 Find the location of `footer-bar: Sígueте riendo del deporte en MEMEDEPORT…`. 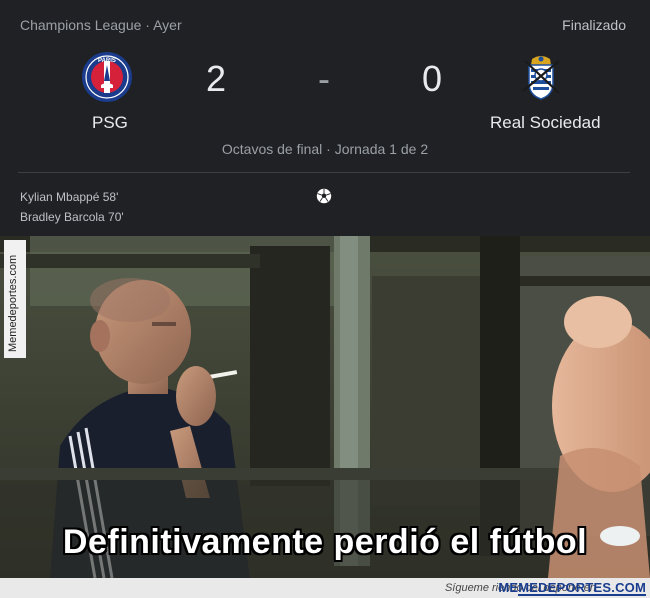

footer-bar: Sígueте riendo del deporte en MEMEDEPORT… is located at coordinates (325, 588).